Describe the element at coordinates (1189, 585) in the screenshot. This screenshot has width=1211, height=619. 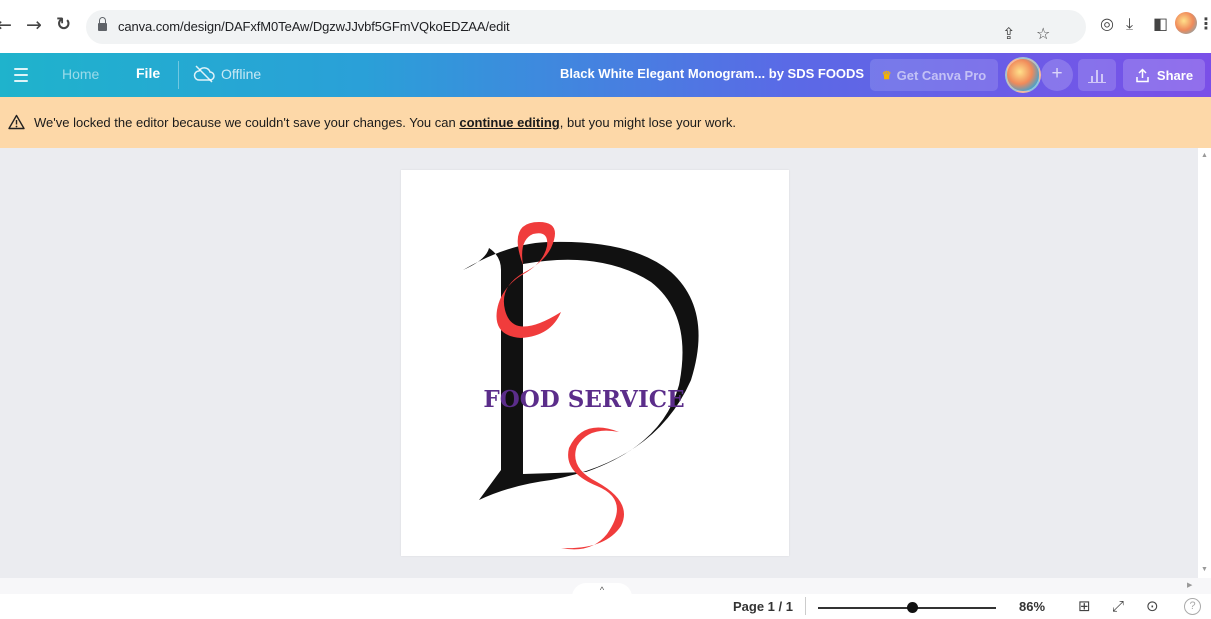
I see `scroll-right-icon: ▶` at that location.